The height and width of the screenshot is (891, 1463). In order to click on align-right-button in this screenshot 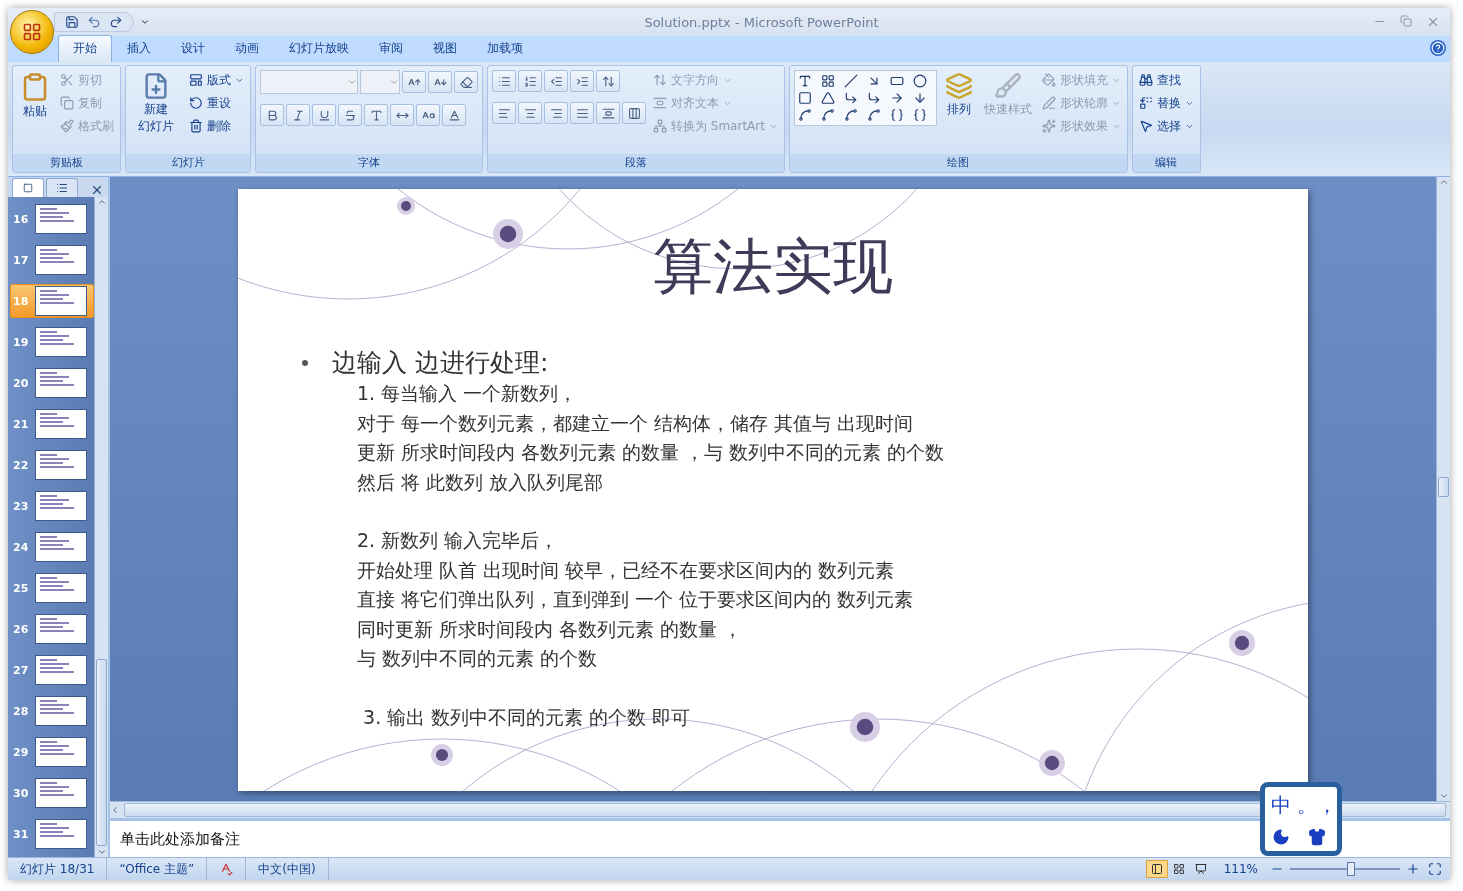, I will do `click(556, 113)`.